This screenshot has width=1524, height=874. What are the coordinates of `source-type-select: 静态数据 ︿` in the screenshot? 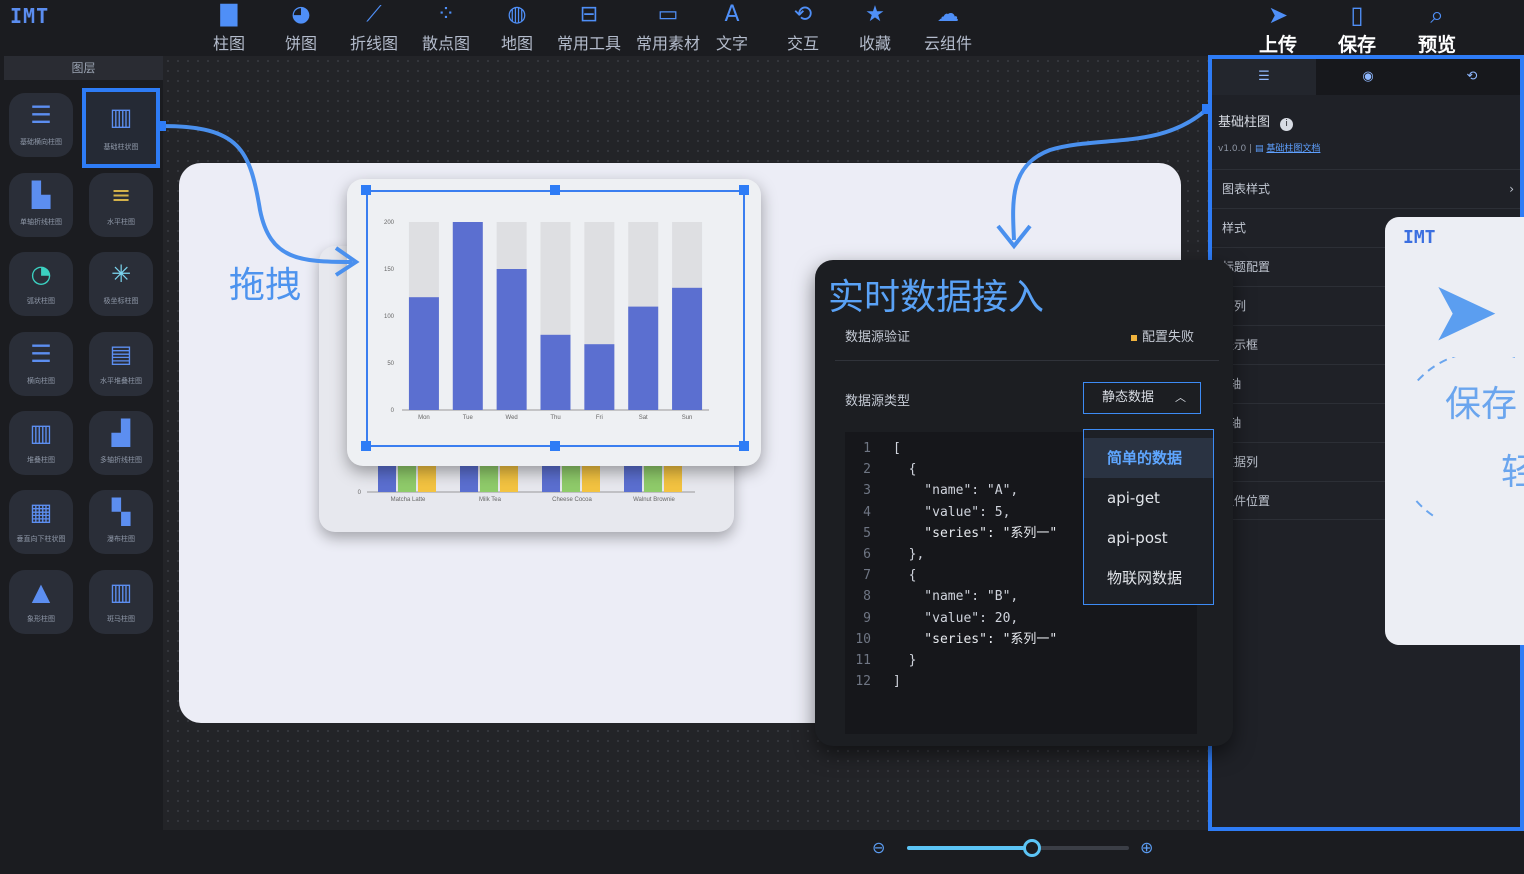 It's located at (1142, 398).